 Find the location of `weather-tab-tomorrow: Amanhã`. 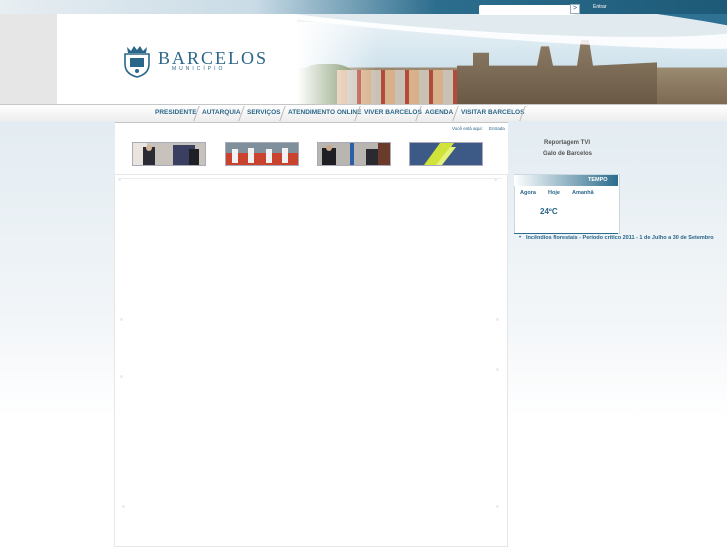

weather-tab-tomorrow: Amanhã is located at coordinates (583, 193).